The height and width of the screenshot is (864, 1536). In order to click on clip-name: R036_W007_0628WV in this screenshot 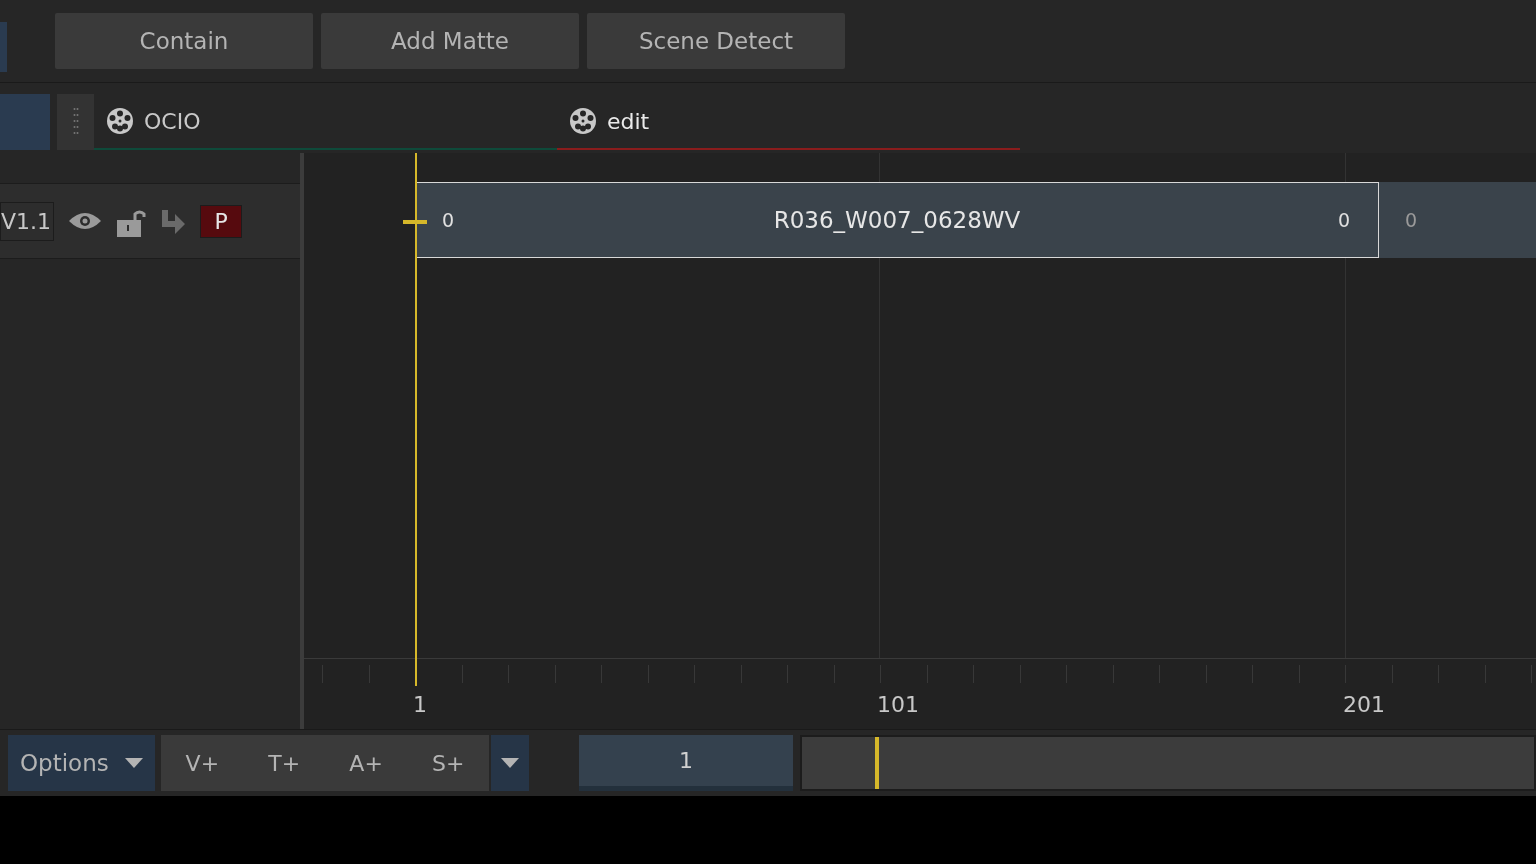, I will do `click(897, 220)`.